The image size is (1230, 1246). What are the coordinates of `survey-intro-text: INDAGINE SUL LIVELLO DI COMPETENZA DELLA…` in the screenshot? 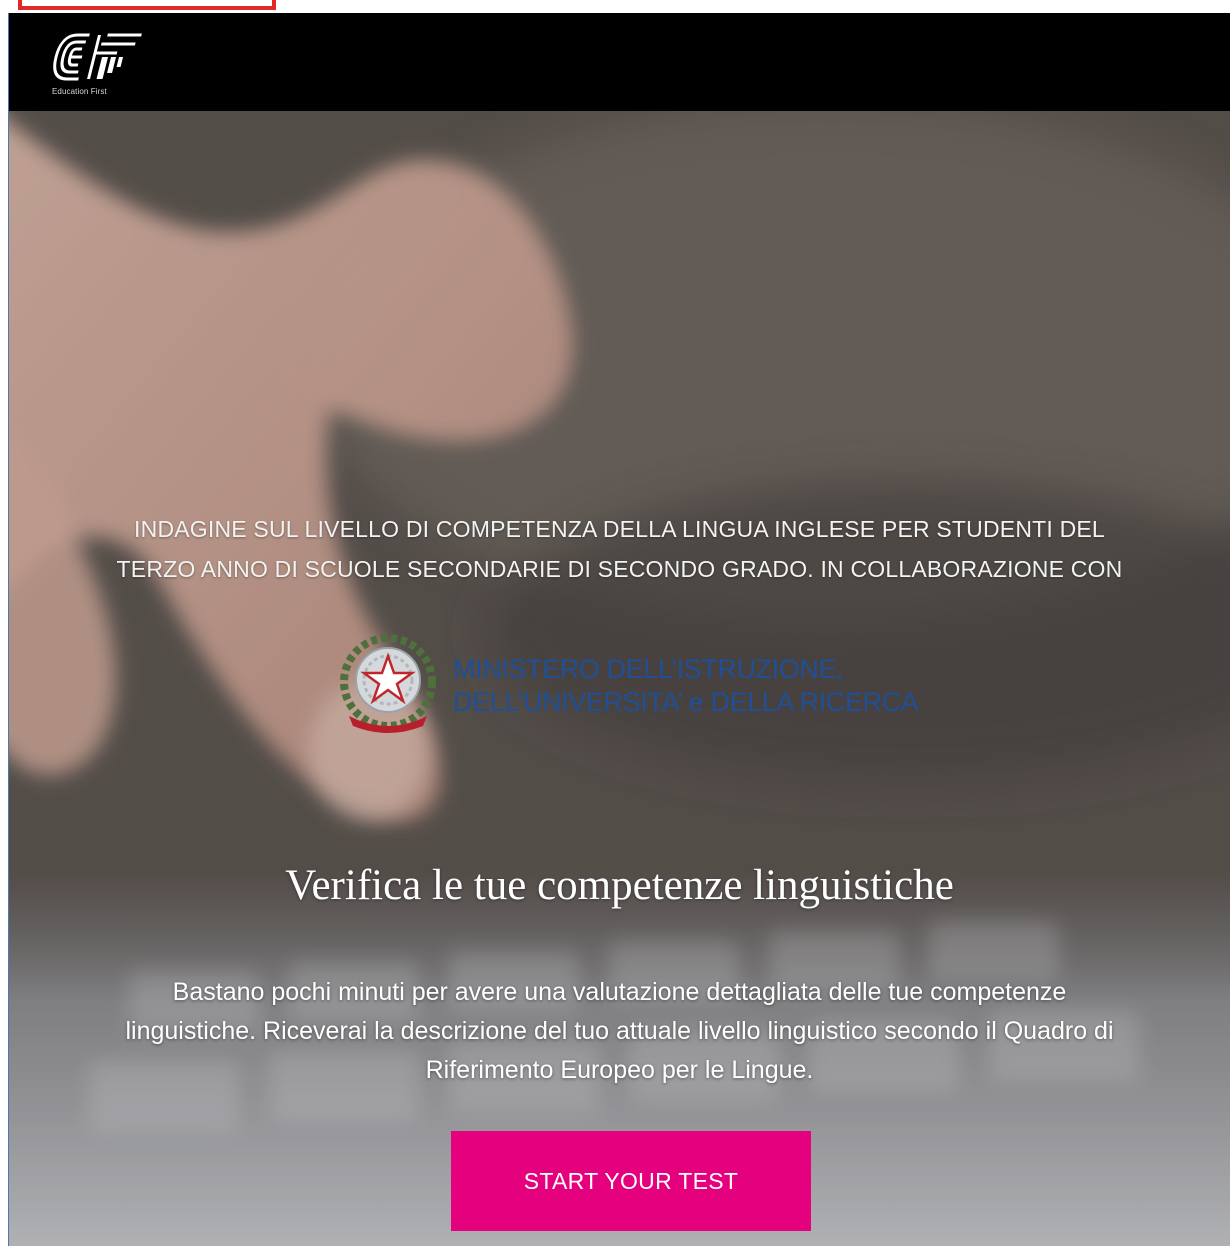 It's located at (619, 549).